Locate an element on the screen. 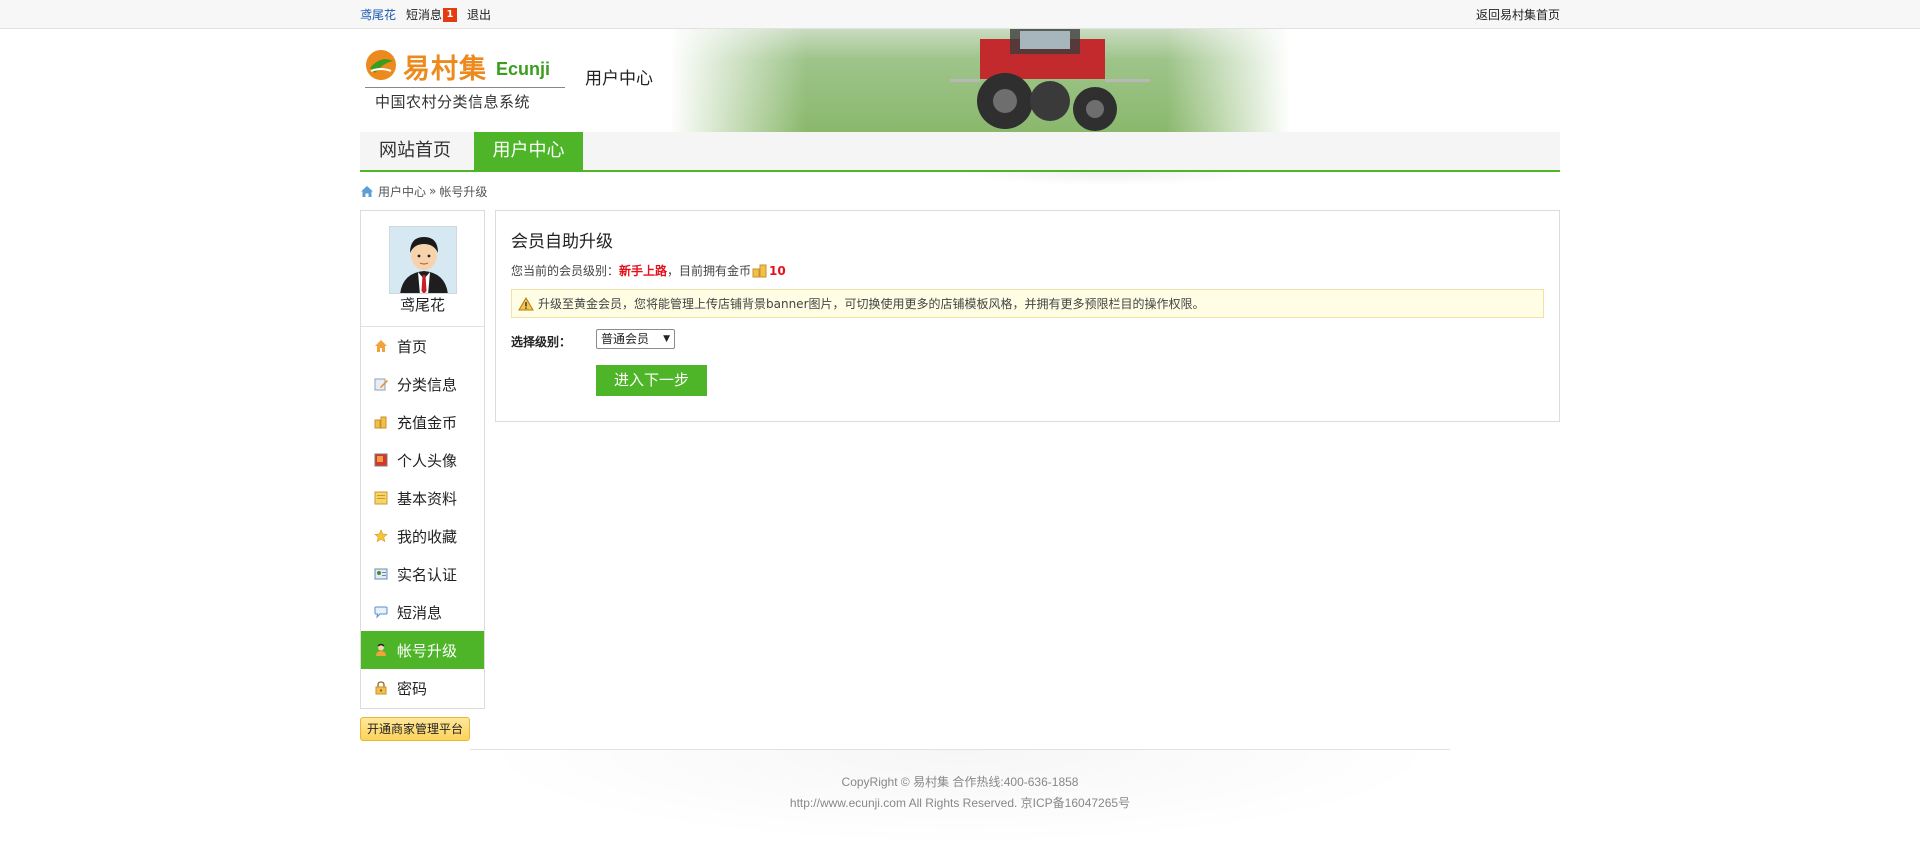 The width and height of the screenshot is (1920, 846). sidebar-item-home: 首页 is located at coordinates (422, 346).